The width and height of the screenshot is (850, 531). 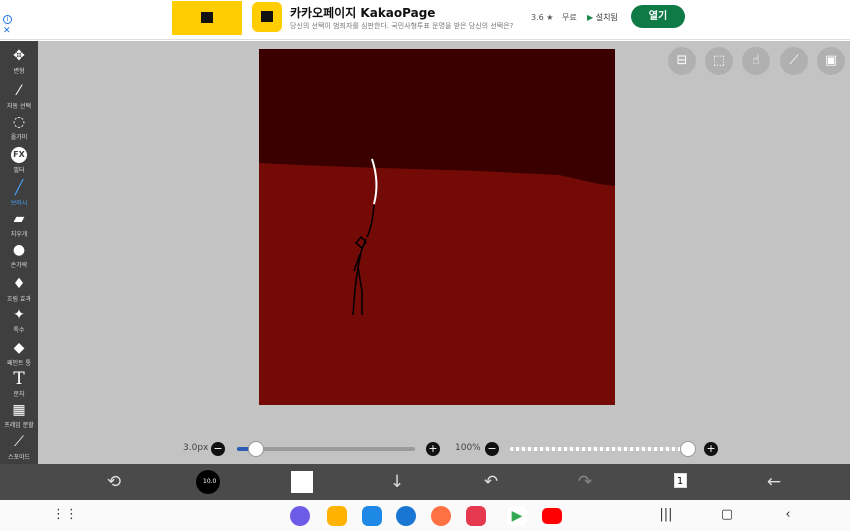 I want to click on color-swatch-value: 10.0, so click(x=210, y=481).